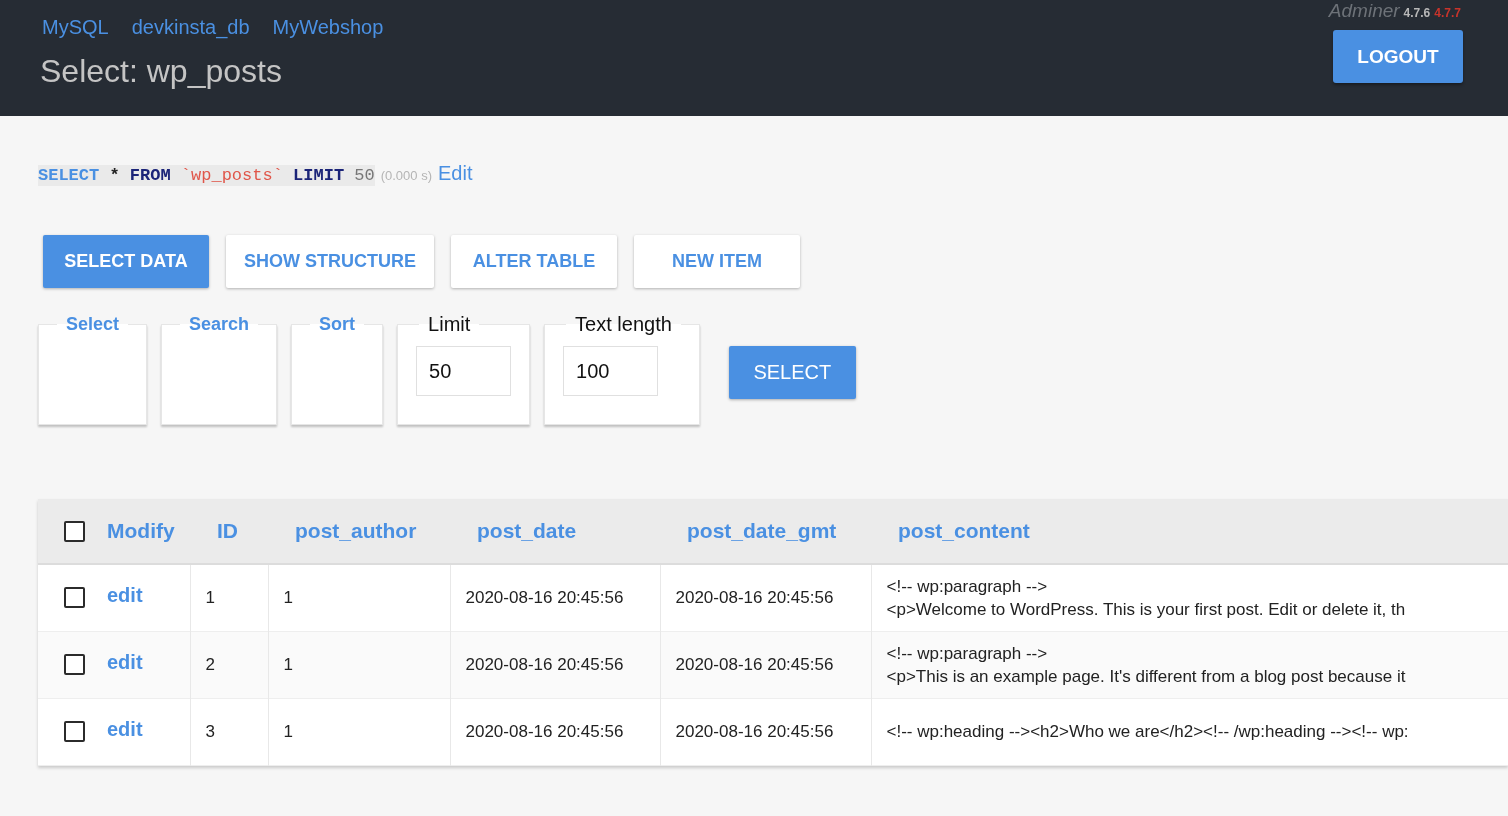  Describe the element at coordinates (964, 530) in the screenshot. I see `column-heading: post_content` at that location.